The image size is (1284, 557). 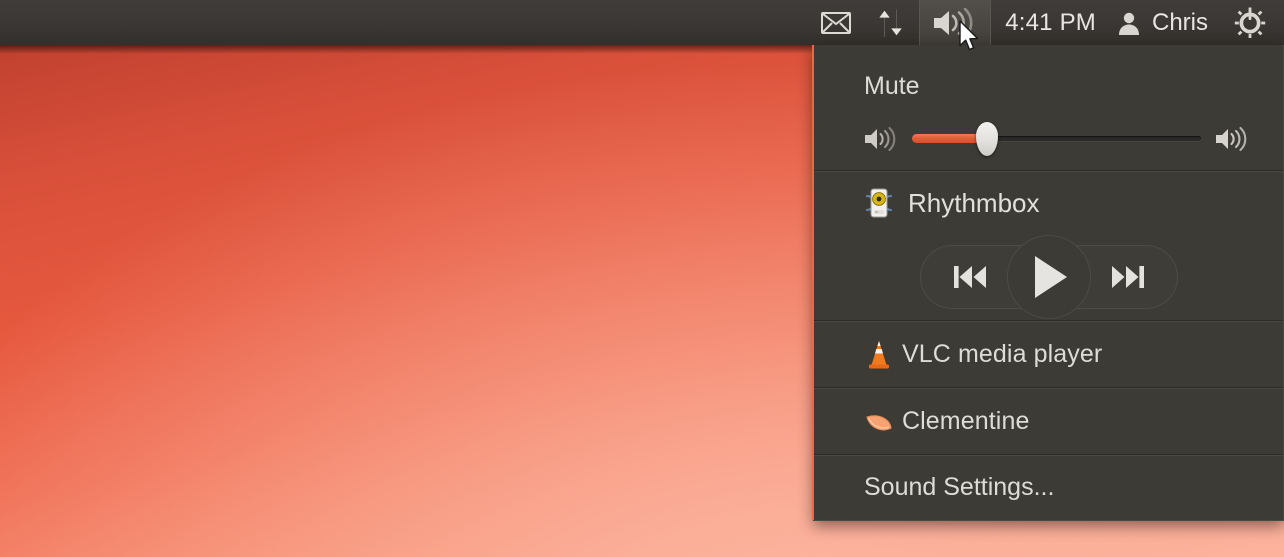 I want to click on app-label-clementine: Clementine, so click(x=966, y=421).